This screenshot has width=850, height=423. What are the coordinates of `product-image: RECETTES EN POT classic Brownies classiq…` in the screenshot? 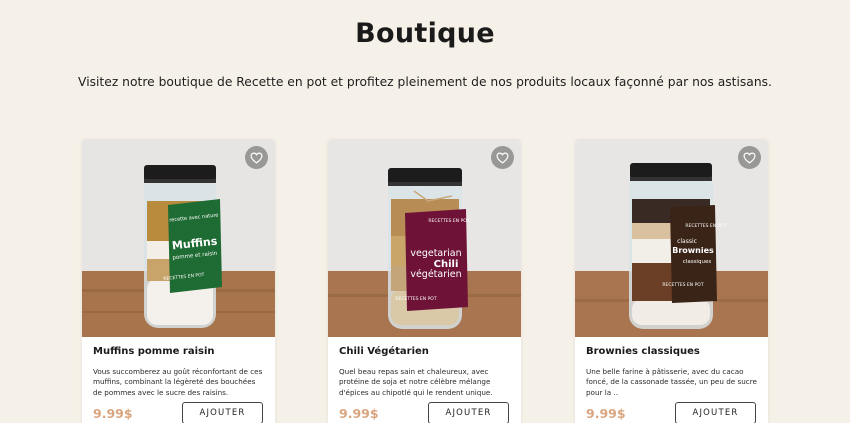 It's located at (671, 238).